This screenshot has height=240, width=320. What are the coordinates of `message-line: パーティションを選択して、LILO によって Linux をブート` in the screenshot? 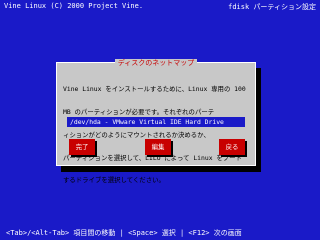 It's located at (152, 157).